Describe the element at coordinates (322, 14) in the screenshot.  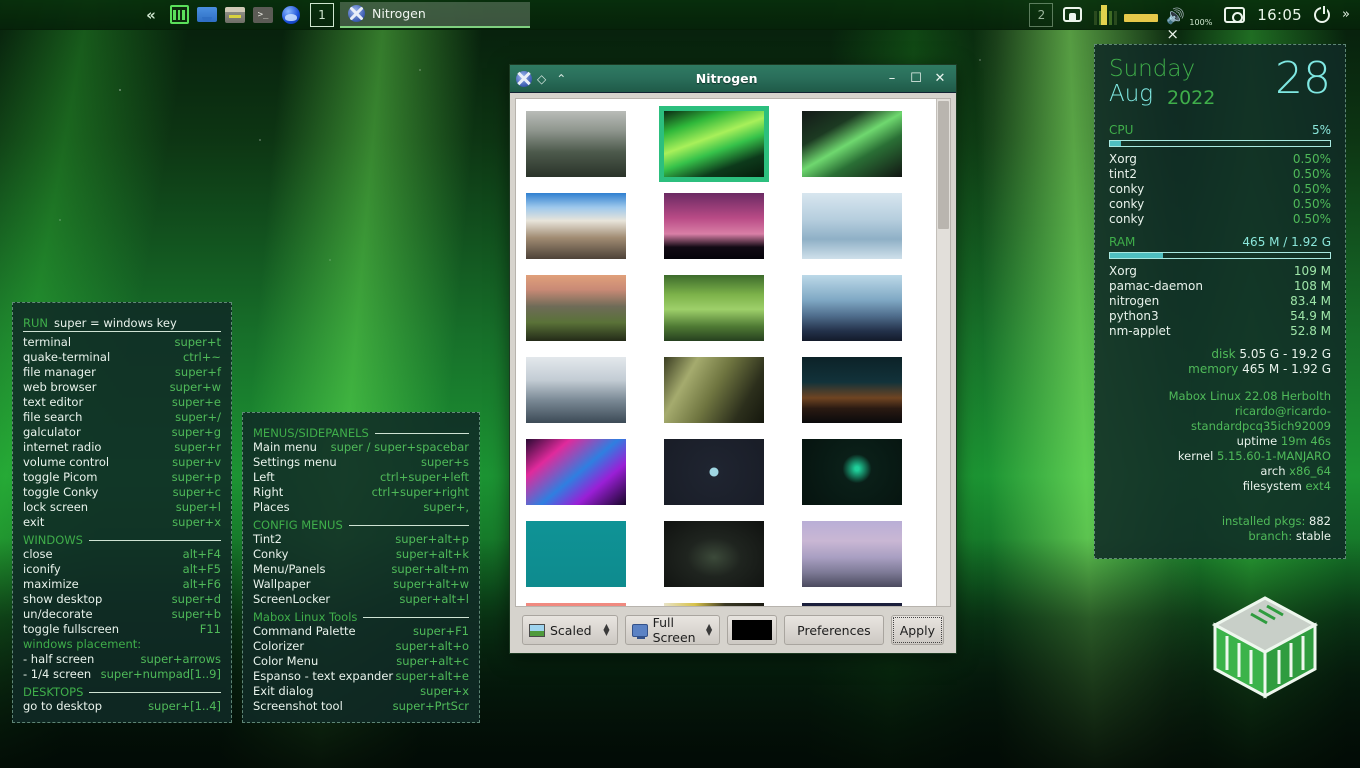
I see `desktop-button-1: 1` at that location.